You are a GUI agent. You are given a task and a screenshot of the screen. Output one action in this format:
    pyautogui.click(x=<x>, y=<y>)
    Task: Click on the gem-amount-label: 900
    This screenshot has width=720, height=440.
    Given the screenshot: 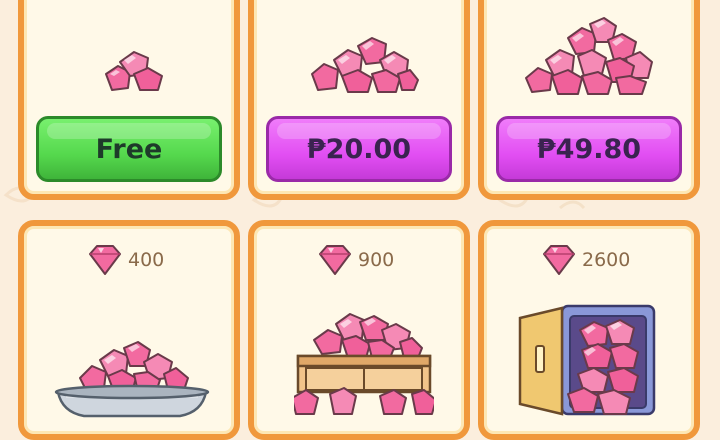 What is the action you would take?
    pyautogui.click(x=376, y=260)
    